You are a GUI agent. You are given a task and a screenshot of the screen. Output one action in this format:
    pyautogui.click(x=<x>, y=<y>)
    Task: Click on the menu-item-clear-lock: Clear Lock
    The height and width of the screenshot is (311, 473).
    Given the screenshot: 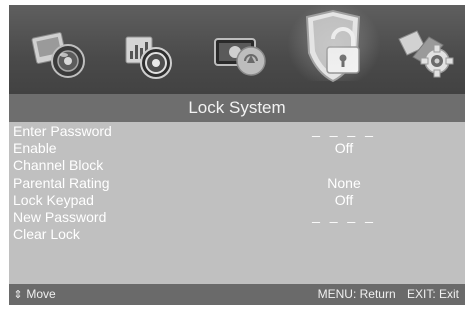 What is the action you would take?
    pyautogui.click(x=237, y=234)
    